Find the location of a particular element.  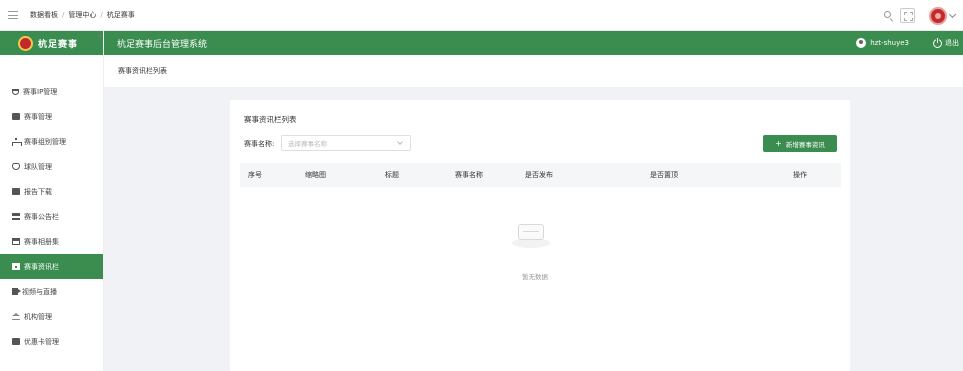

breadcrumb: 数据看板 / 管理中心 / 杭足赛事 is located at coordinates (82, 15).